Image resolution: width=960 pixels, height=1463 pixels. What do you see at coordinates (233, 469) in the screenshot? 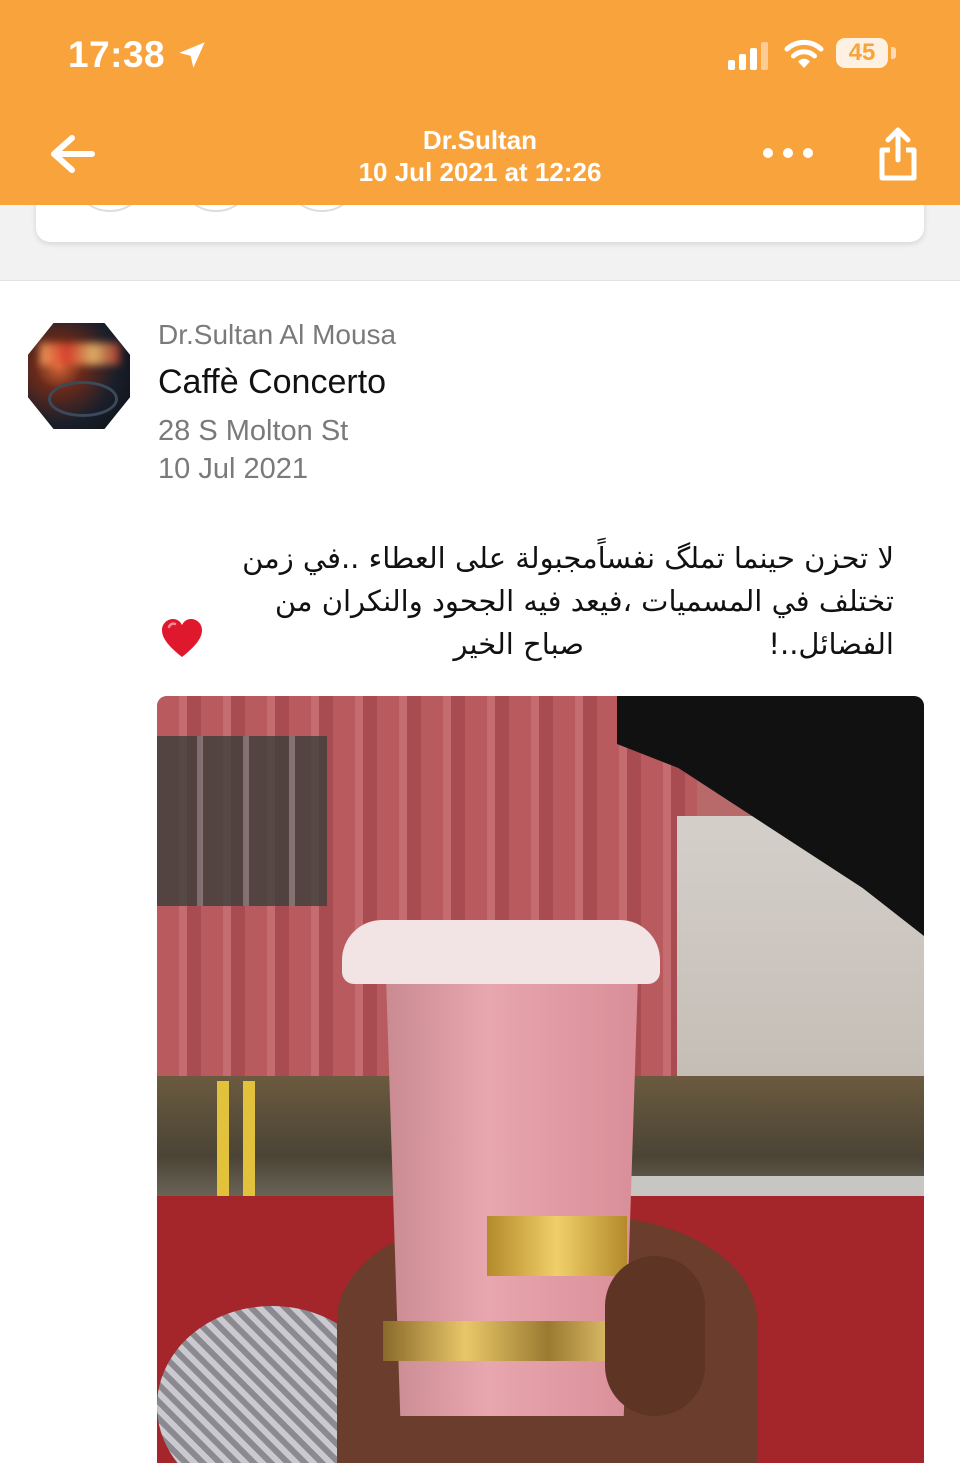
I see `post-date: 10 Jul 2021` at bounding box center [233, 469].